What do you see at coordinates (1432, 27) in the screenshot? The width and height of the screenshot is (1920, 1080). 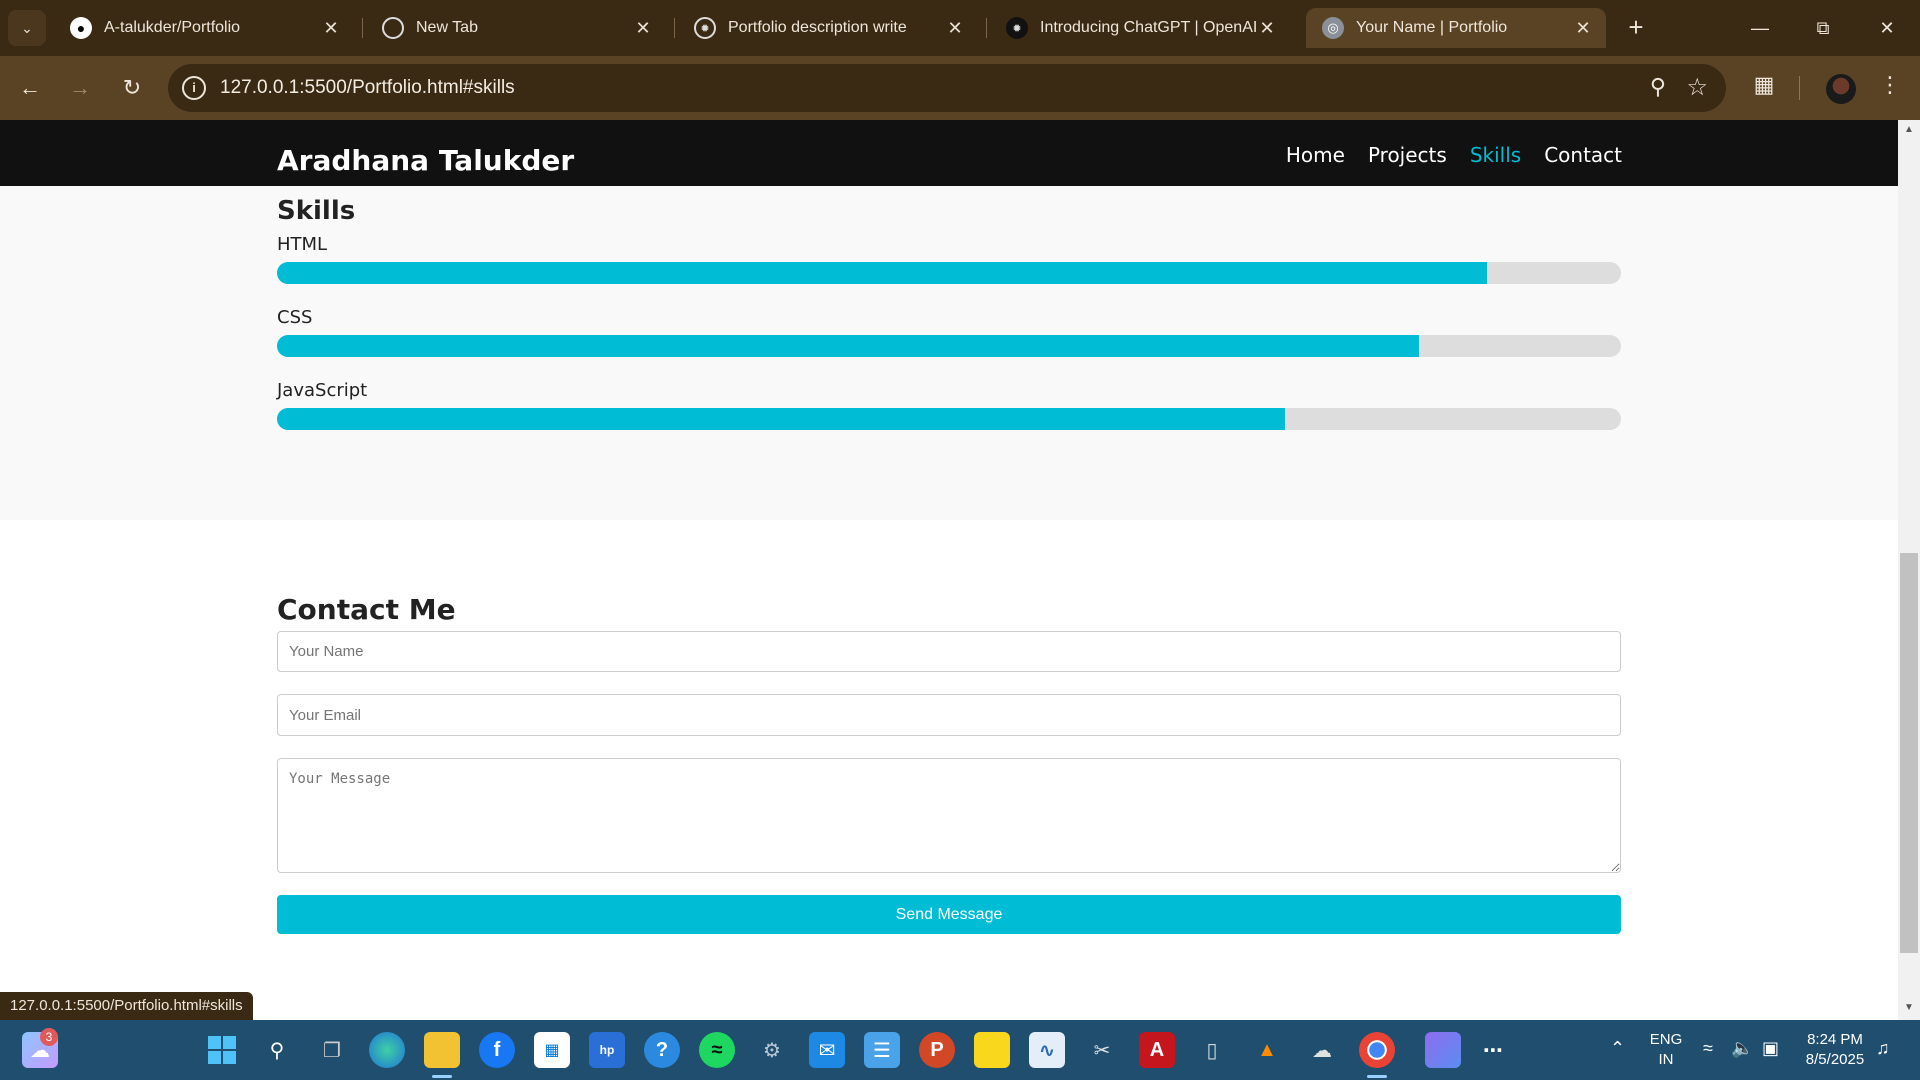 I see `tab-title: Your Name | Portfolio` at bounding box center [1432, 27].